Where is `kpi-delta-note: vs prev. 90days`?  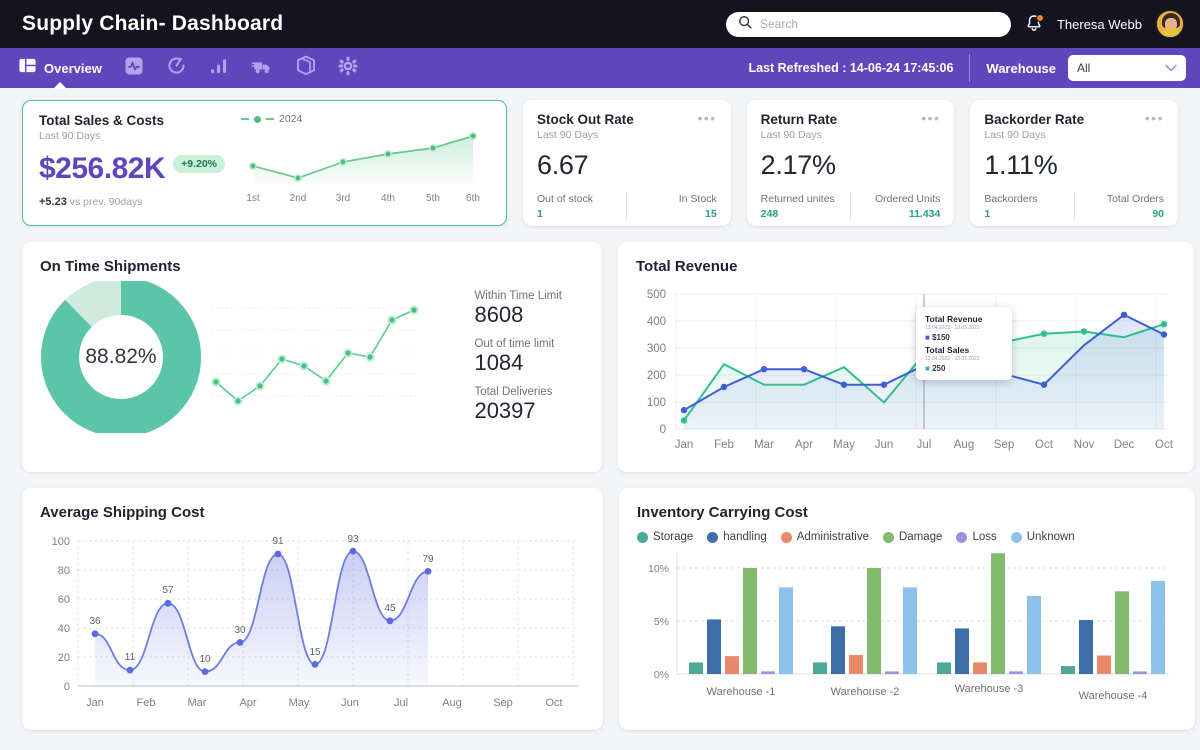 kpi-delta-note: vs prev. 90days is located at coordinates (106, 202).